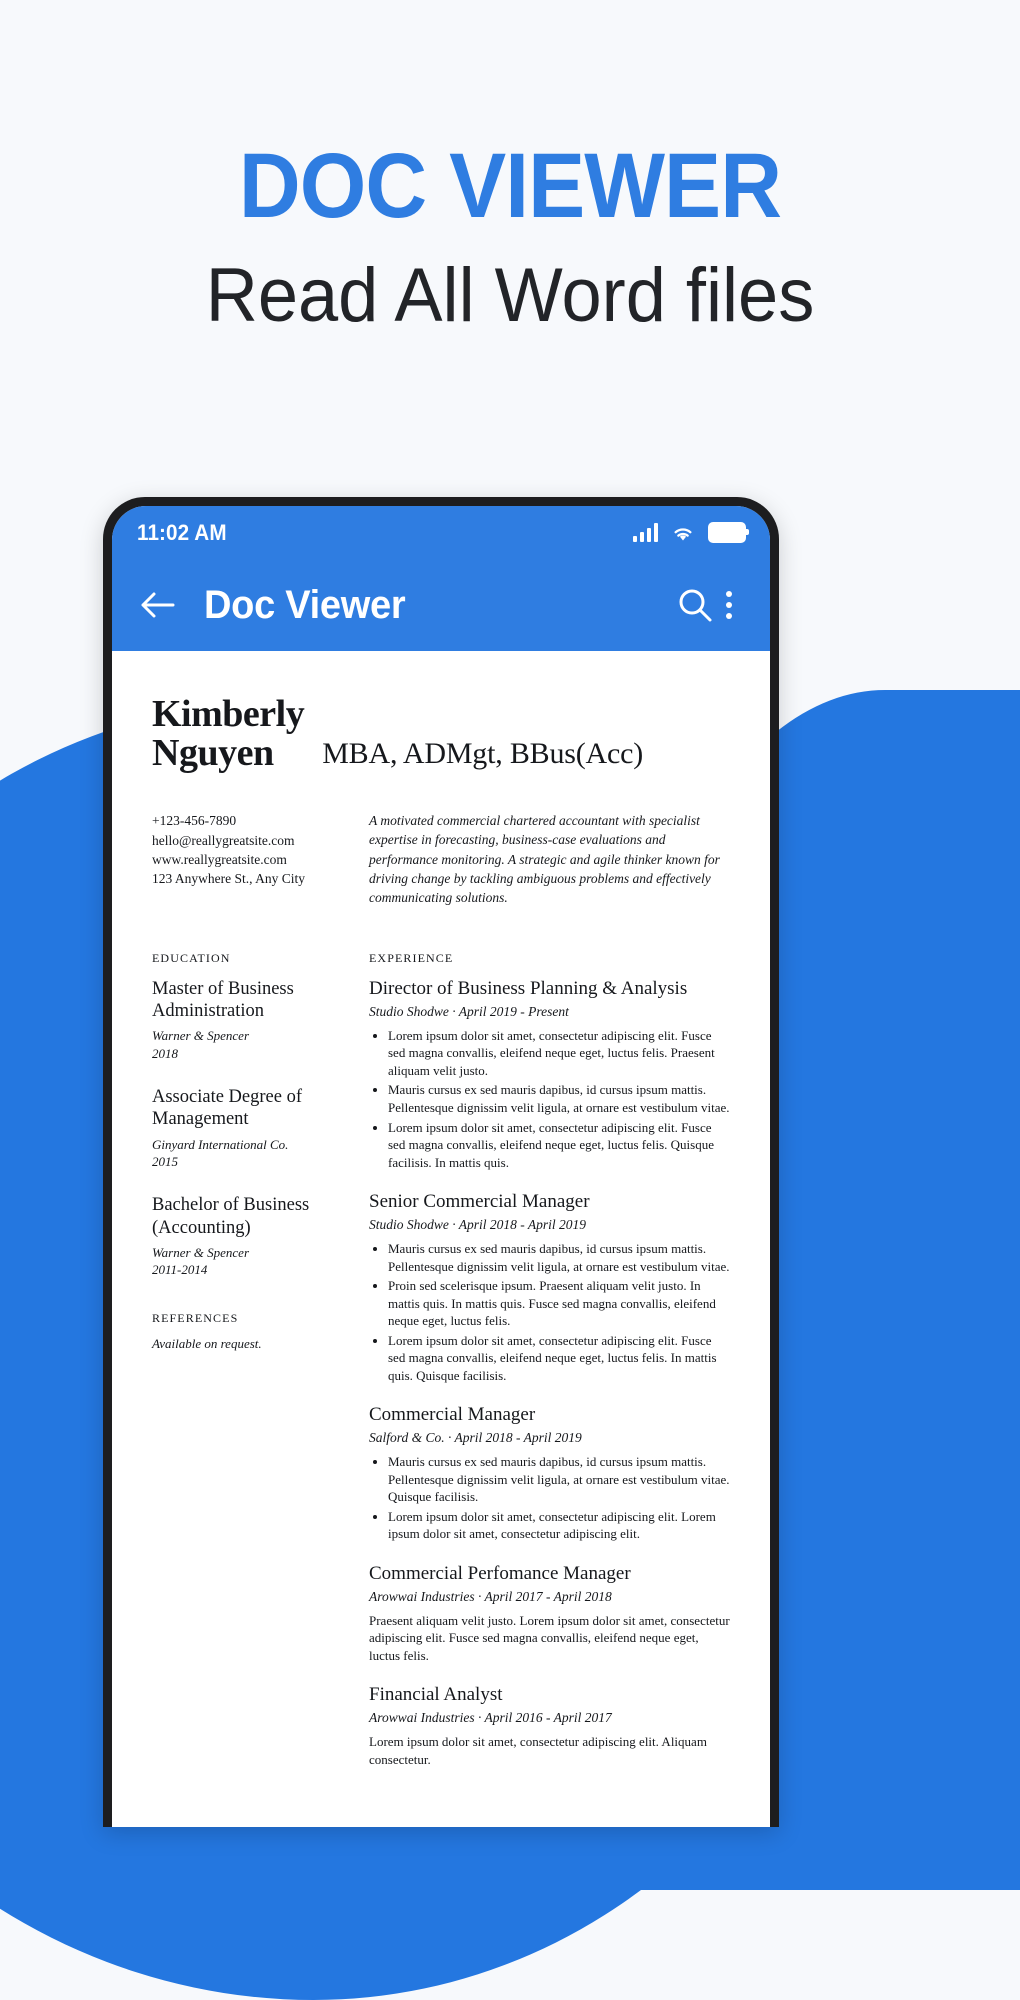 The image size is (1020, 2000). I want to click on contact-line: +123-456-7890, so click(194, 821).